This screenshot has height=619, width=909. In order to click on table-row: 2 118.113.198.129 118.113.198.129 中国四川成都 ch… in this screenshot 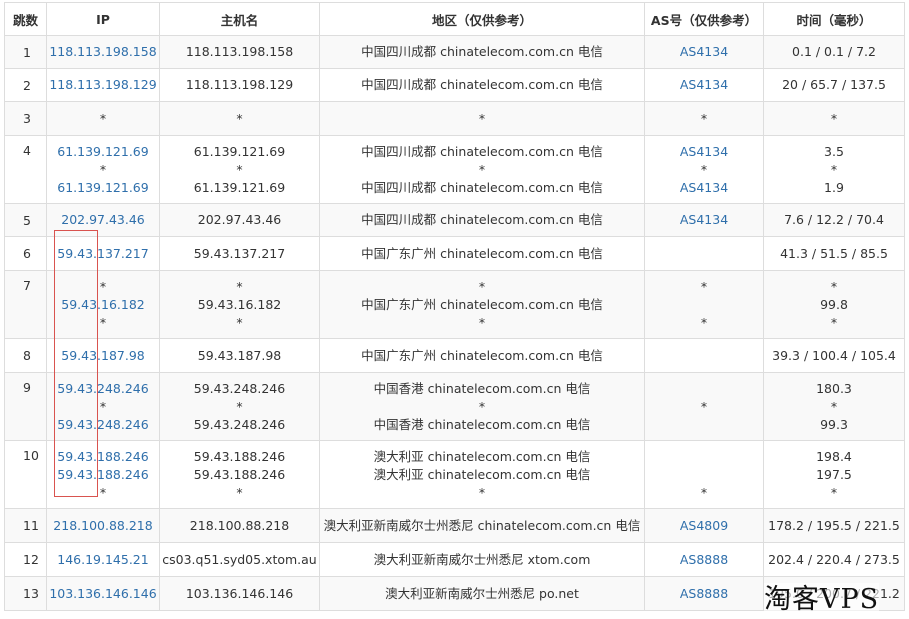, I will do `click(454, 85)`.